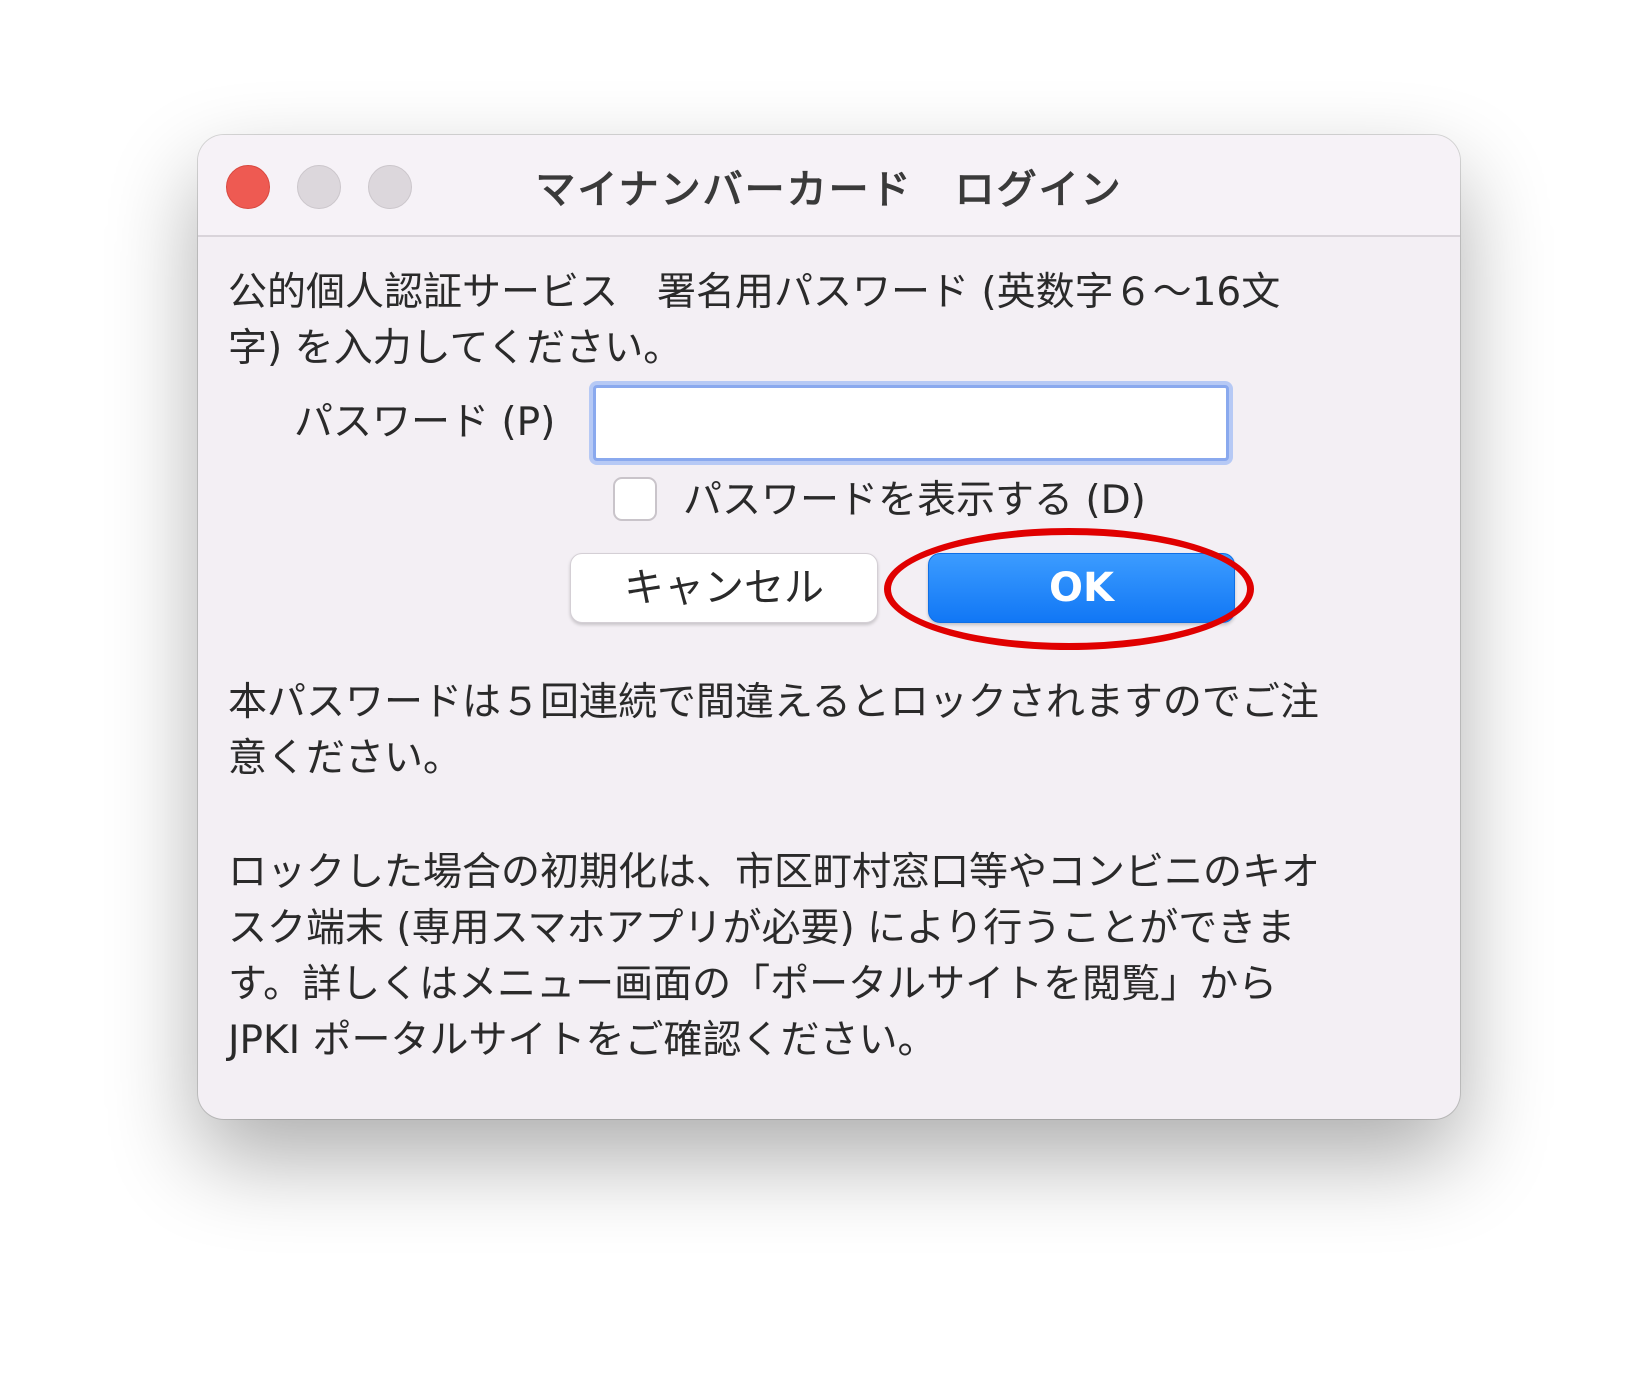  Describe the element at coordinates (914, 501) in the screenshot. I see `show-password-label: パスワードを表示する (D)` at that location.